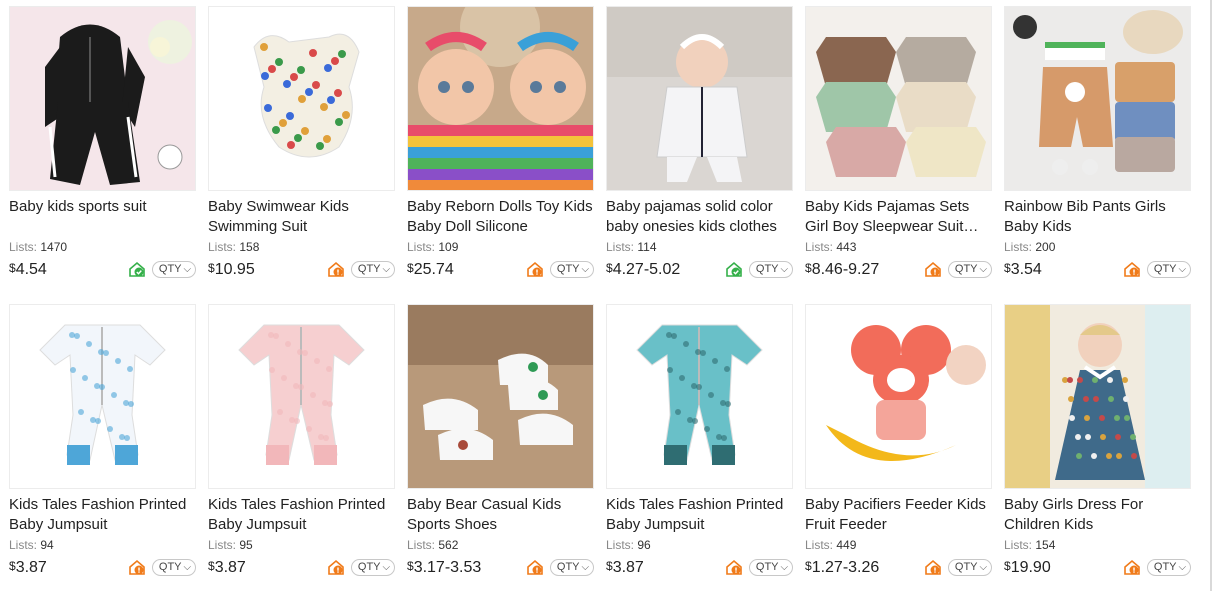  Describe the element at coordinates (864, 269) in the screenshot. I see `product-price: $8.46-9.27` at that location.